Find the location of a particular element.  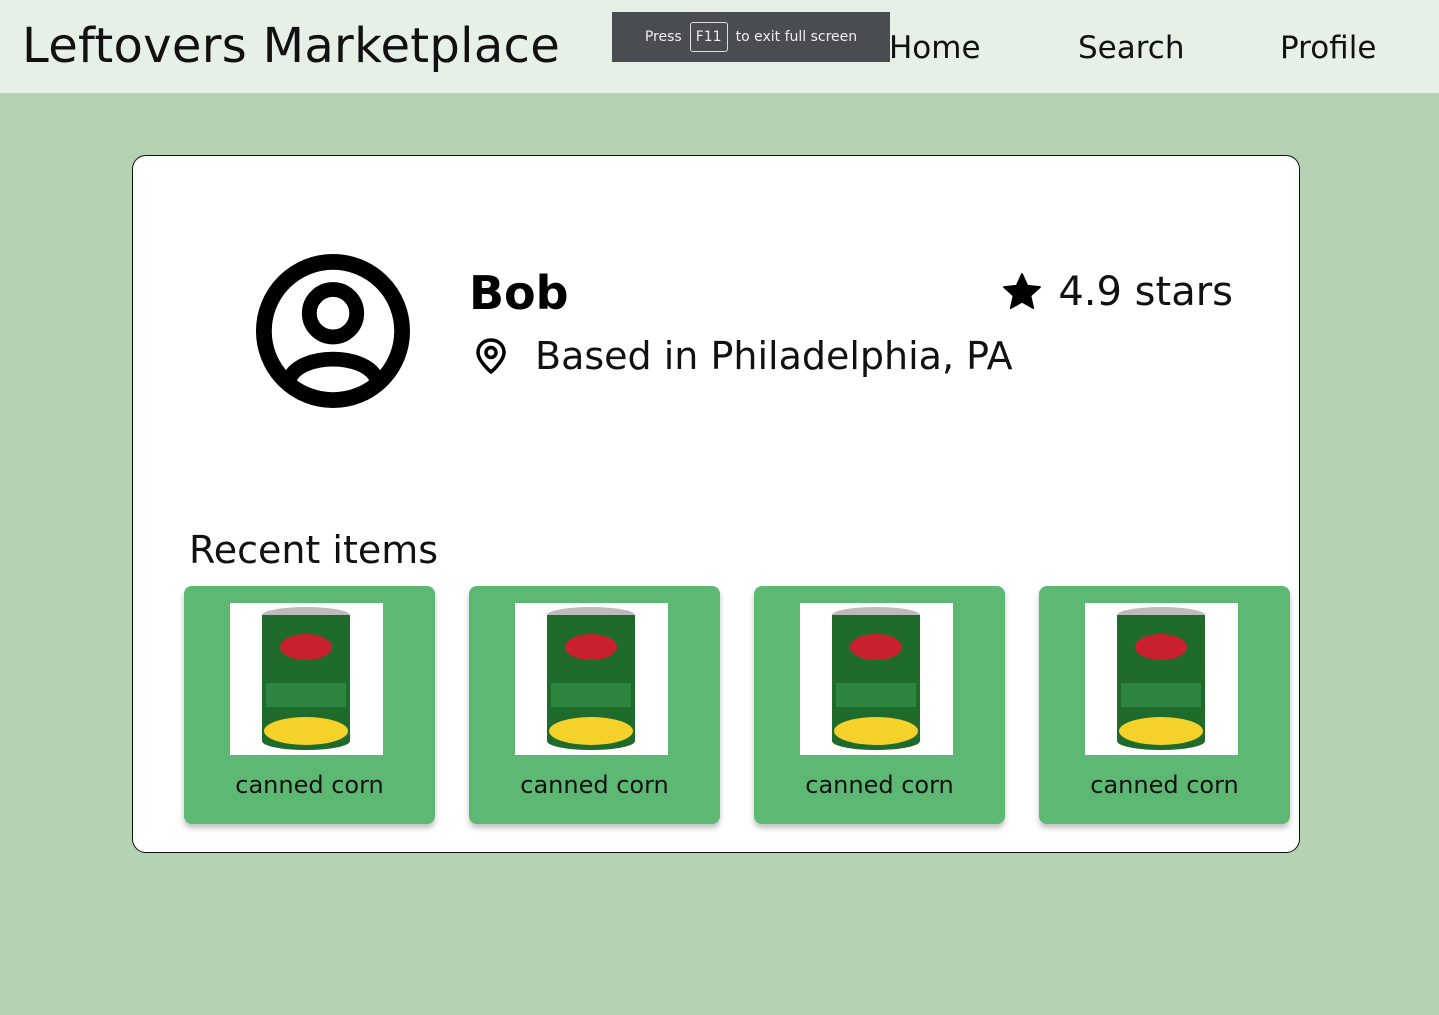

profile-rating: 4.9 stars is located at coordinates (1116, 292).